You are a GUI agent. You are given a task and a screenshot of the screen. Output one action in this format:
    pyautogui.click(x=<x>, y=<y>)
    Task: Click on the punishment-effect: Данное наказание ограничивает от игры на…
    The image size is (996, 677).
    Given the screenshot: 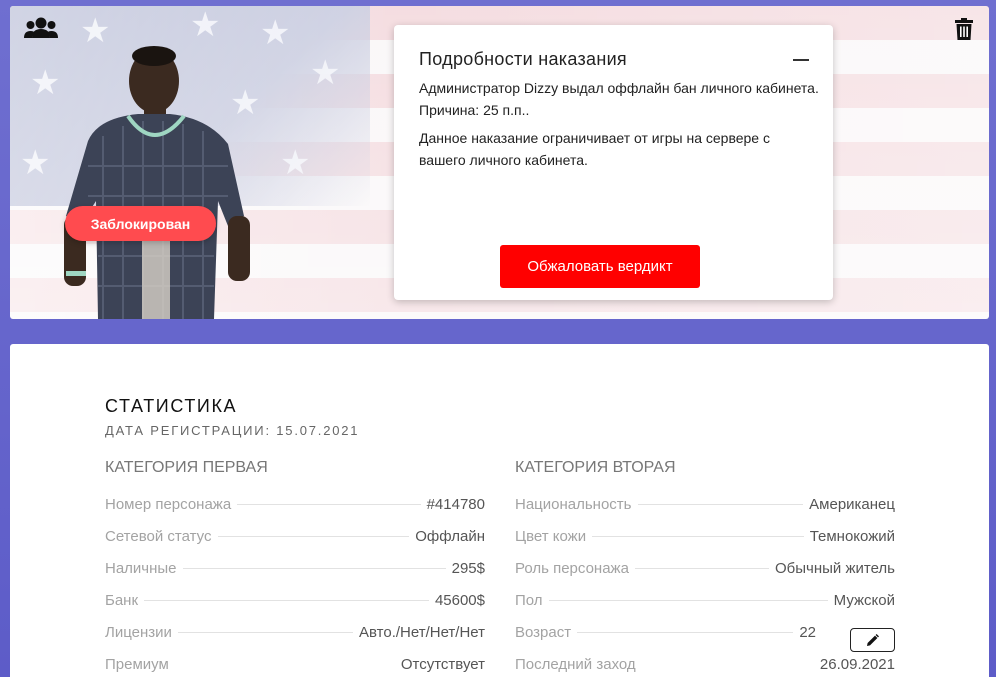 What is the action you would take?
    pyautogui.click(x=594, y=149)
    